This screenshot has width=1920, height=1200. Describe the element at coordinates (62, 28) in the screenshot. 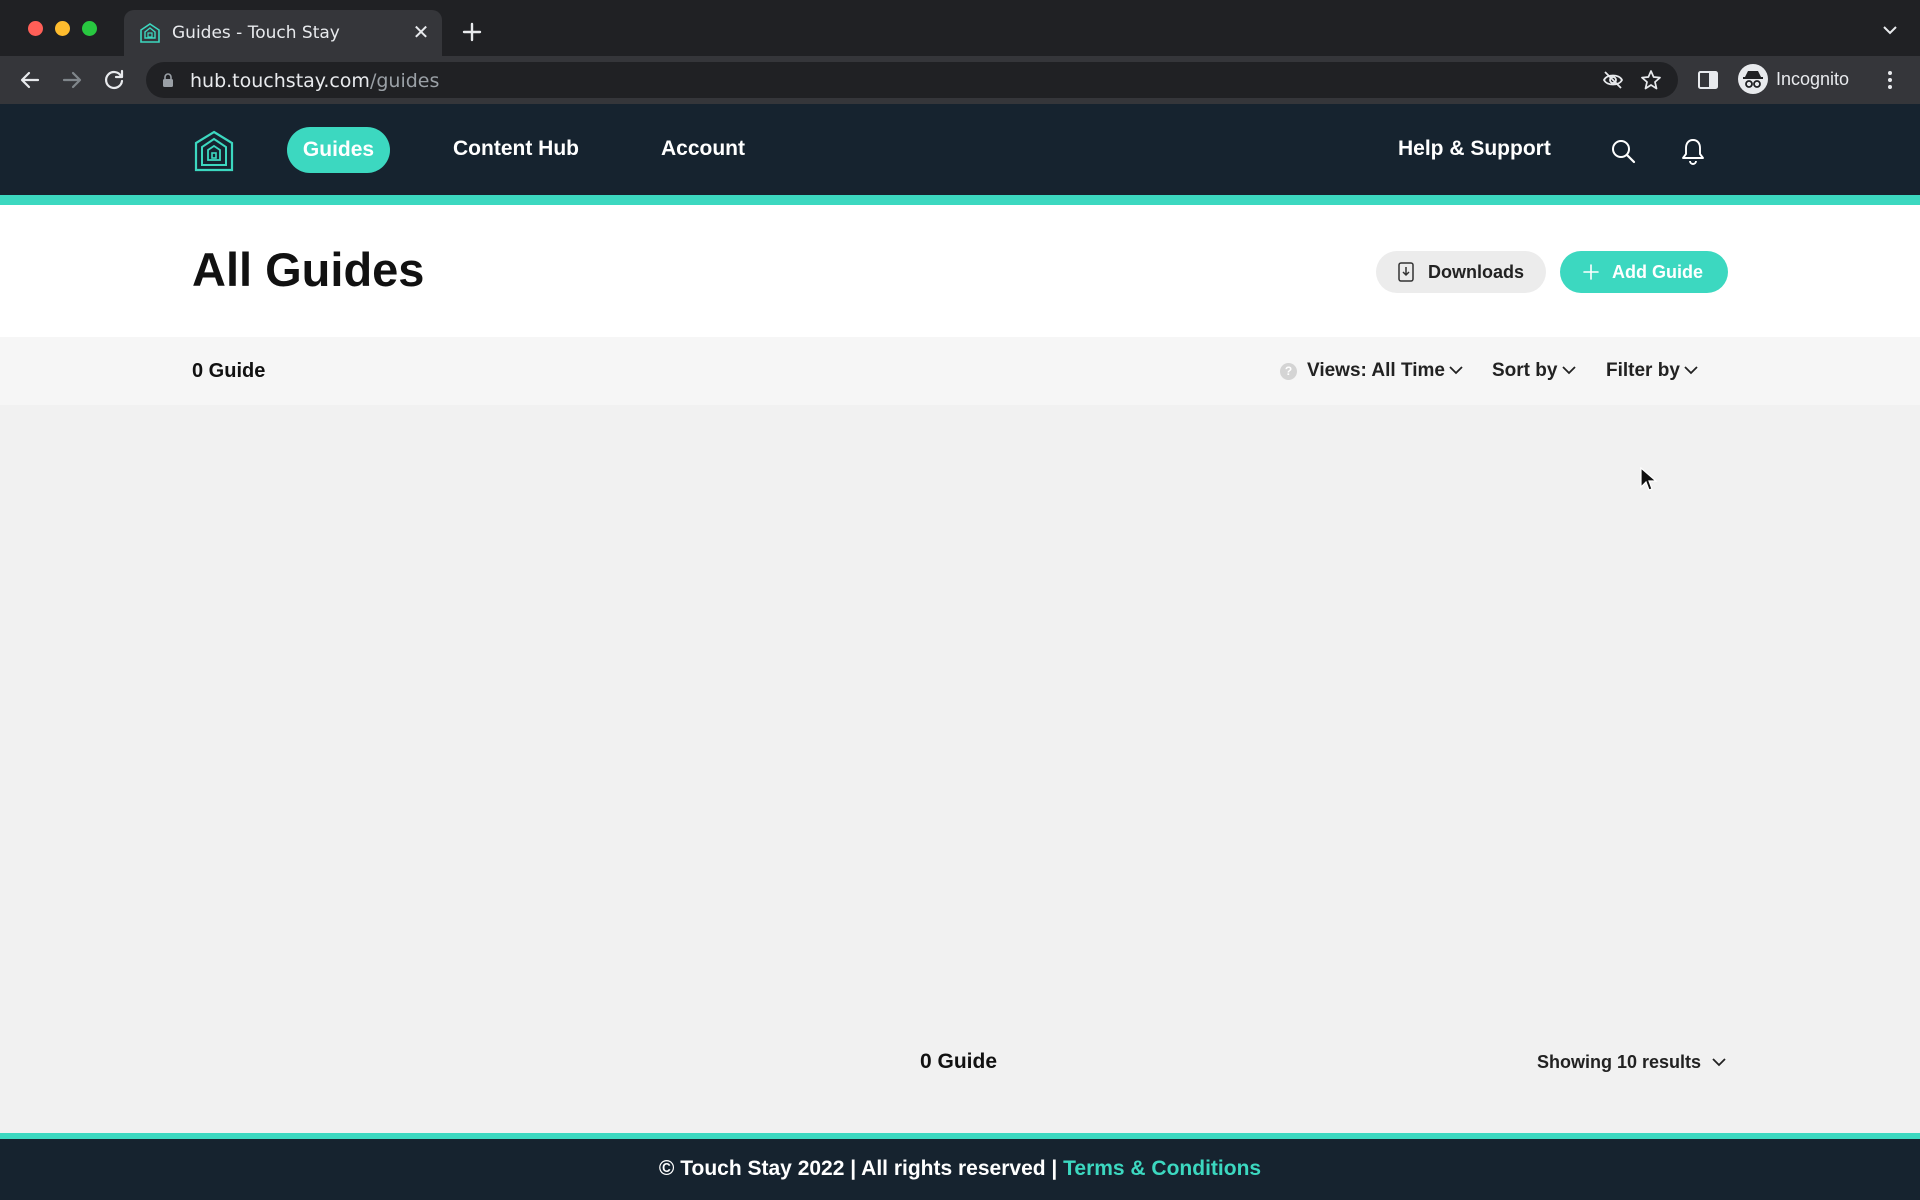

I see `minimize-window-button` at that location.